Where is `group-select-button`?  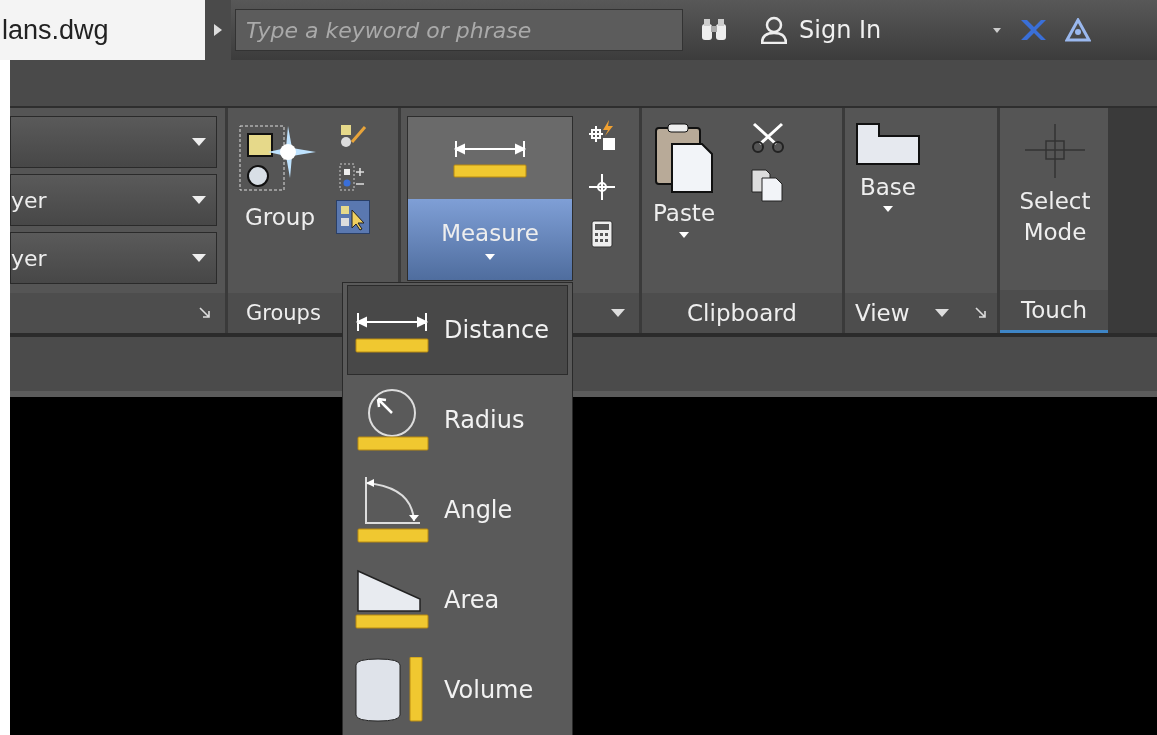
group-select-button is located at coordinates (353, 217).